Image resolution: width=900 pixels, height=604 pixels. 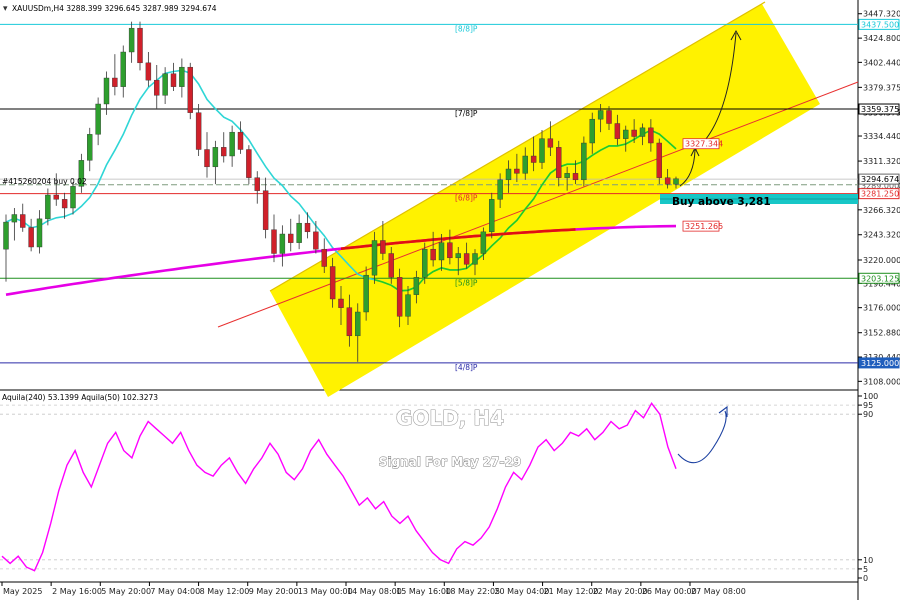 What do you see at coordinates (881, 62) in the screenshot?
I see `price-tick-label: 3402.440` at bounding box center [881, 62].